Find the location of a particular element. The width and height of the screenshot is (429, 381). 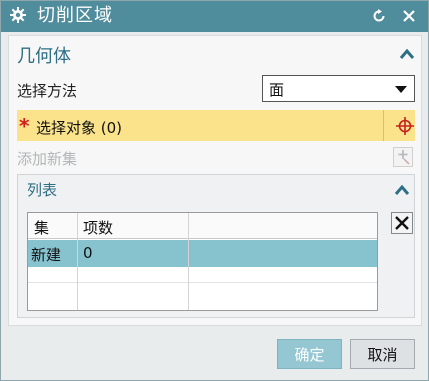

add-set-icon is located at coordinates (403, 157).